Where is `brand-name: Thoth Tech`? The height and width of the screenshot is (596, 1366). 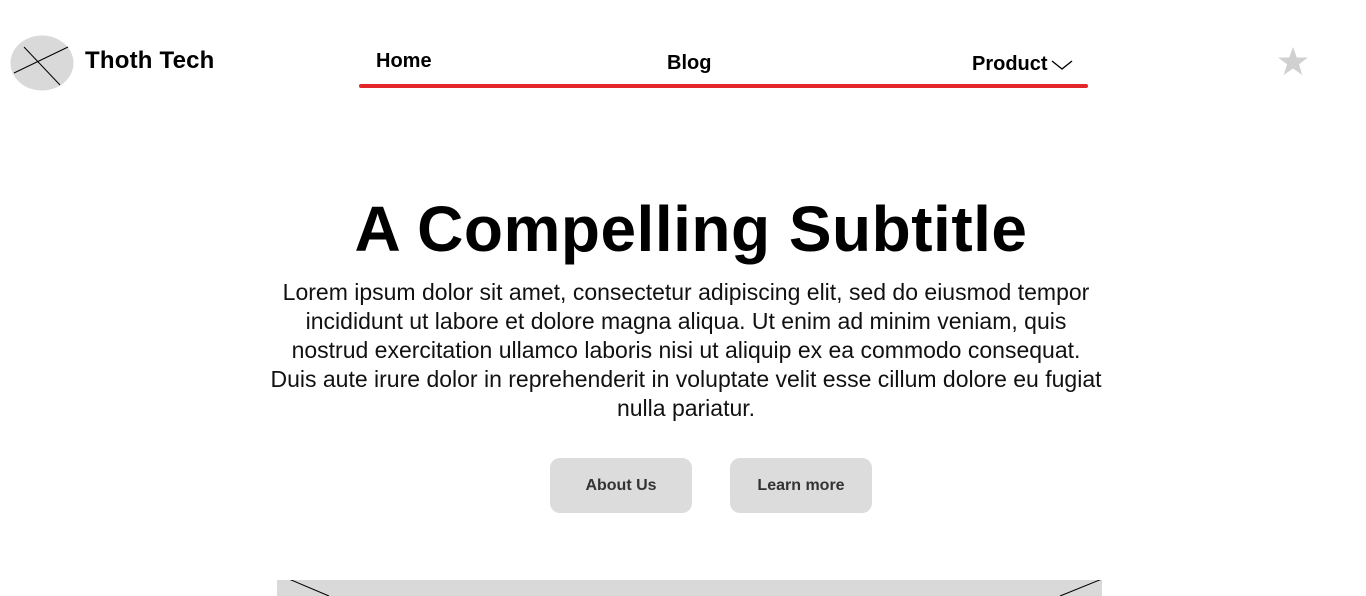
brand-name: Thoth Tech is located at coordinates (150, 61).